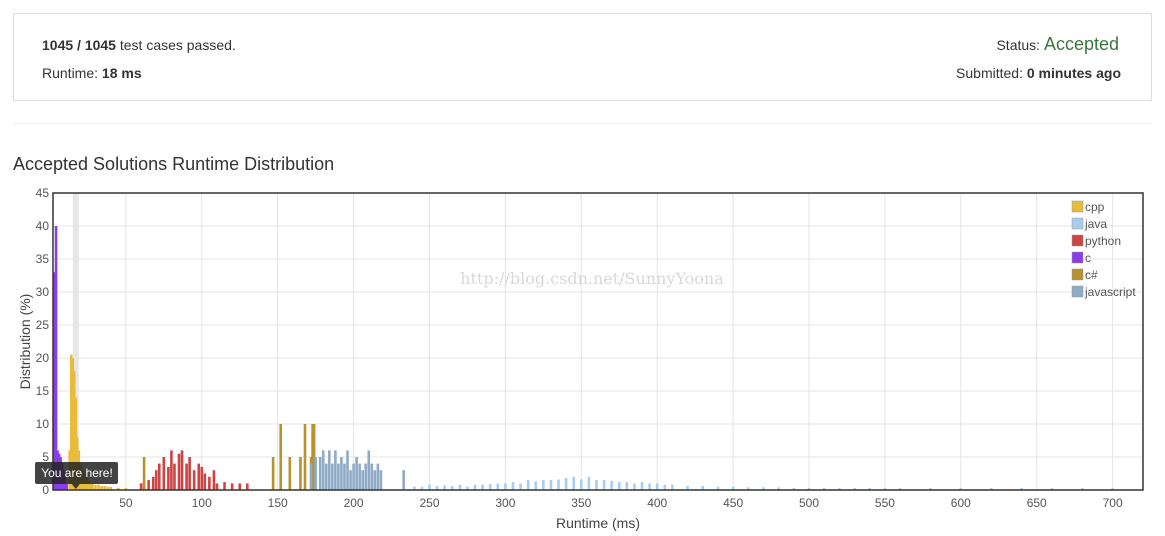  Describe the element at coordinates (354, 503) in the screenshot. I see `x-tick-label: 200` at that location.